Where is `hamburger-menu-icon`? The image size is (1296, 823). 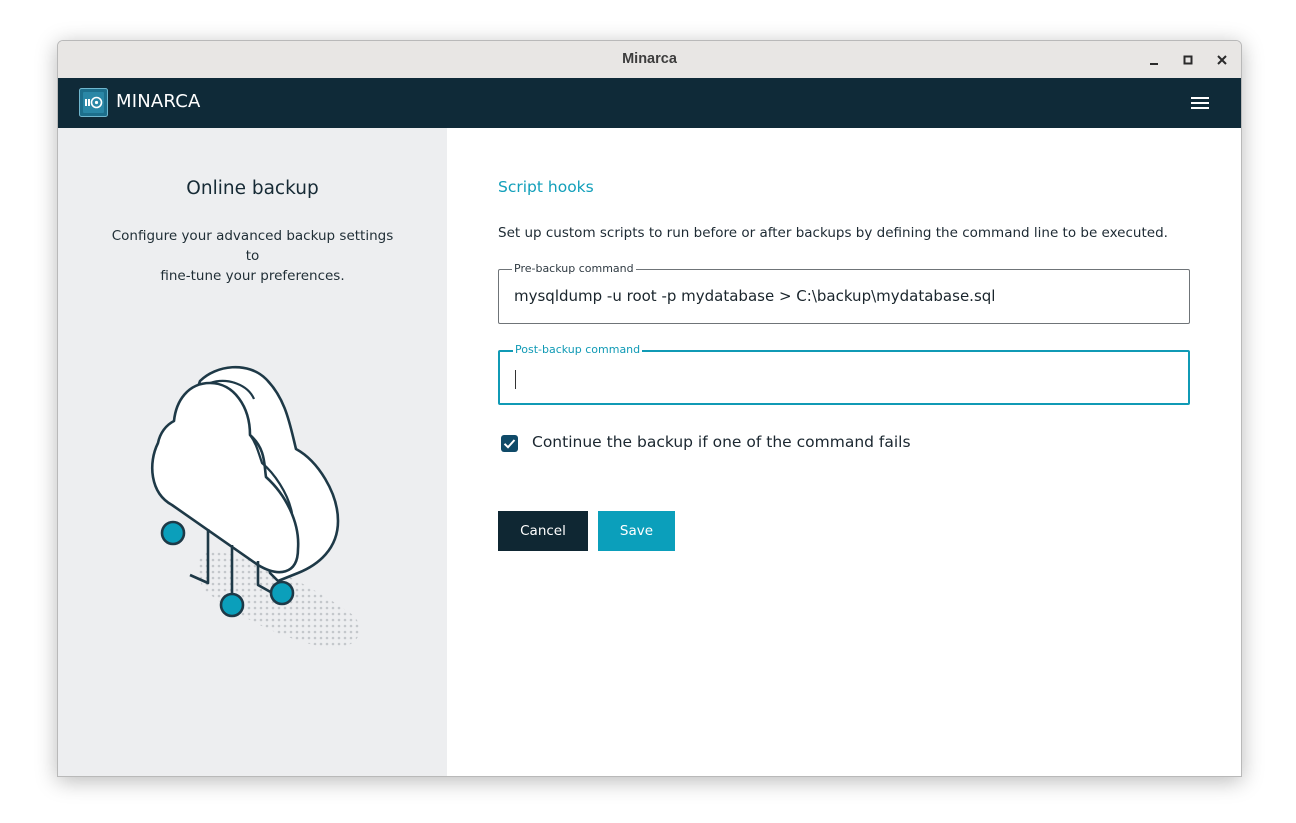 hamburger-menu-icon is located at coordinates (1200, 103).